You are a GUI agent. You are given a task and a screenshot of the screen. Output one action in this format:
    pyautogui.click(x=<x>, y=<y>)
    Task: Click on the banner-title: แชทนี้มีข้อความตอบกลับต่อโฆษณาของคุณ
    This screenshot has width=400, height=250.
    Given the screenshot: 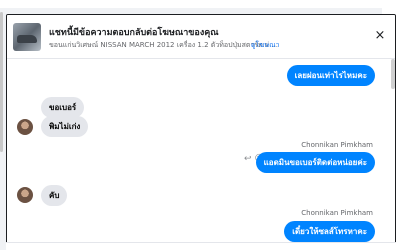 What is the action you would take?
    pyautogui.click(x=134, y=33)
    